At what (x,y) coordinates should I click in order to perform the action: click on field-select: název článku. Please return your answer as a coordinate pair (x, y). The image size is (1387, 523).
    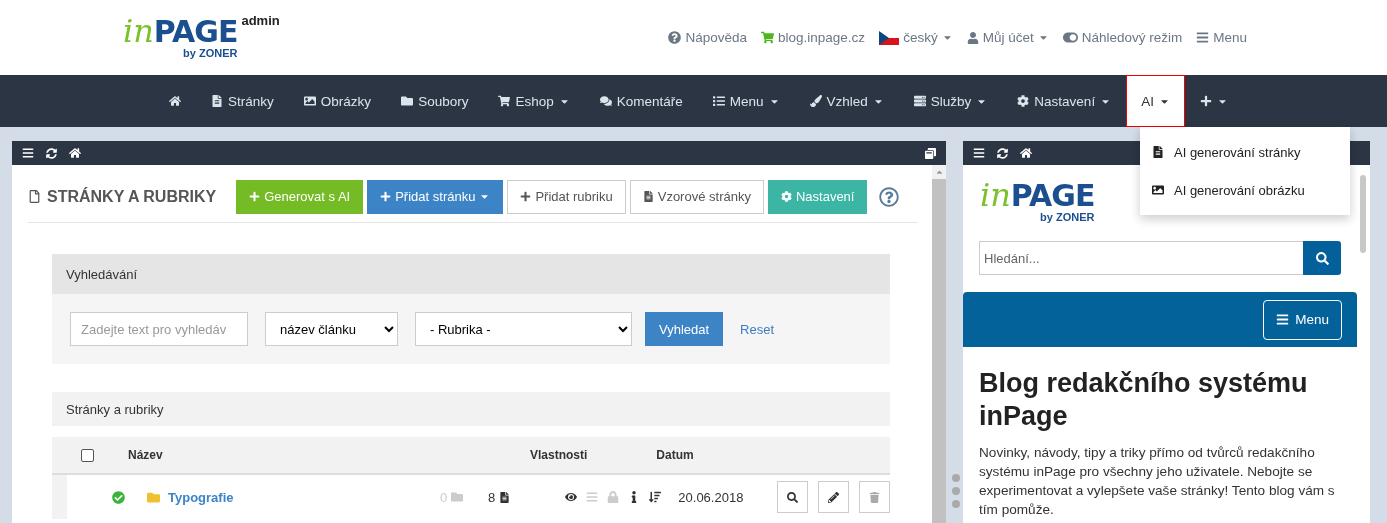
    Looking at the image, I should click on (331, 329).